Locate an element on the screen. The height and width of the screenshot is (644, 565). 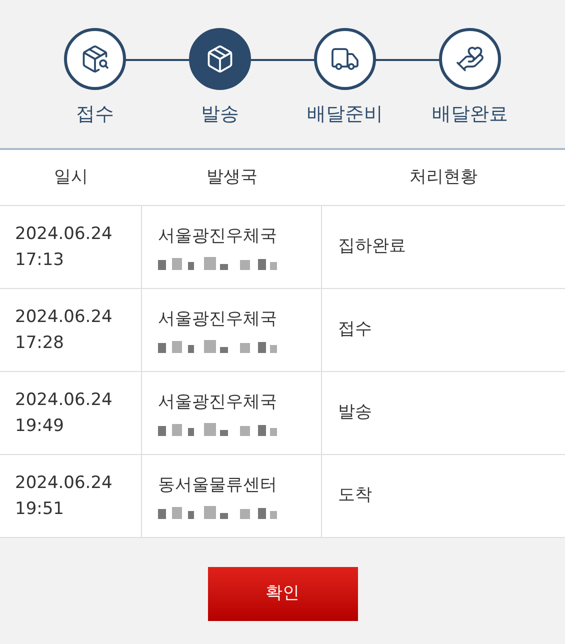
time-text: 19:51 is located at coordinates (40, 509).